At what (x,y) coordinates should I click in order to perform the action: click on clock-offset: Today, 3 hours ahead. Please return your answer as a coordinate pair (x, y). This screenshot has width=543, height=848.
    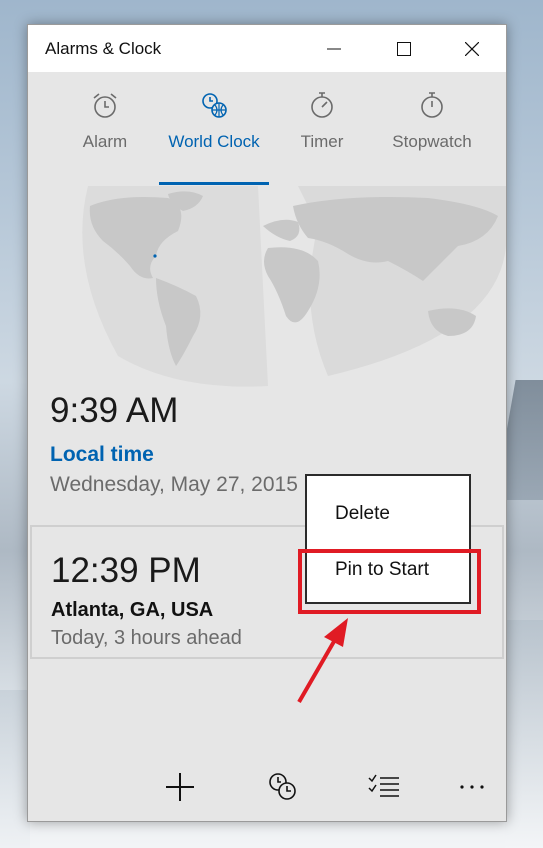
    Looking at the image, I should click on (146, 638).